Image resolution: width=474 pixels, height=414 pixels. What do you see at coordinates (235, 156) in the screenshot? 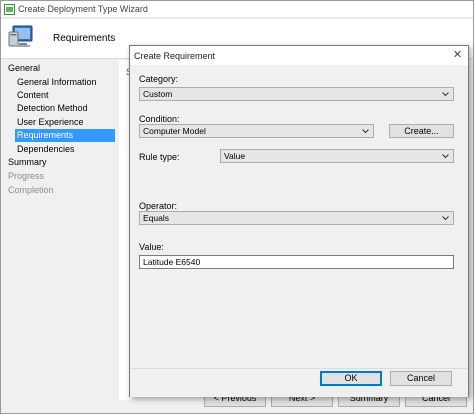
I see `rule-type-value: Value` at bounding box center [235, 156].